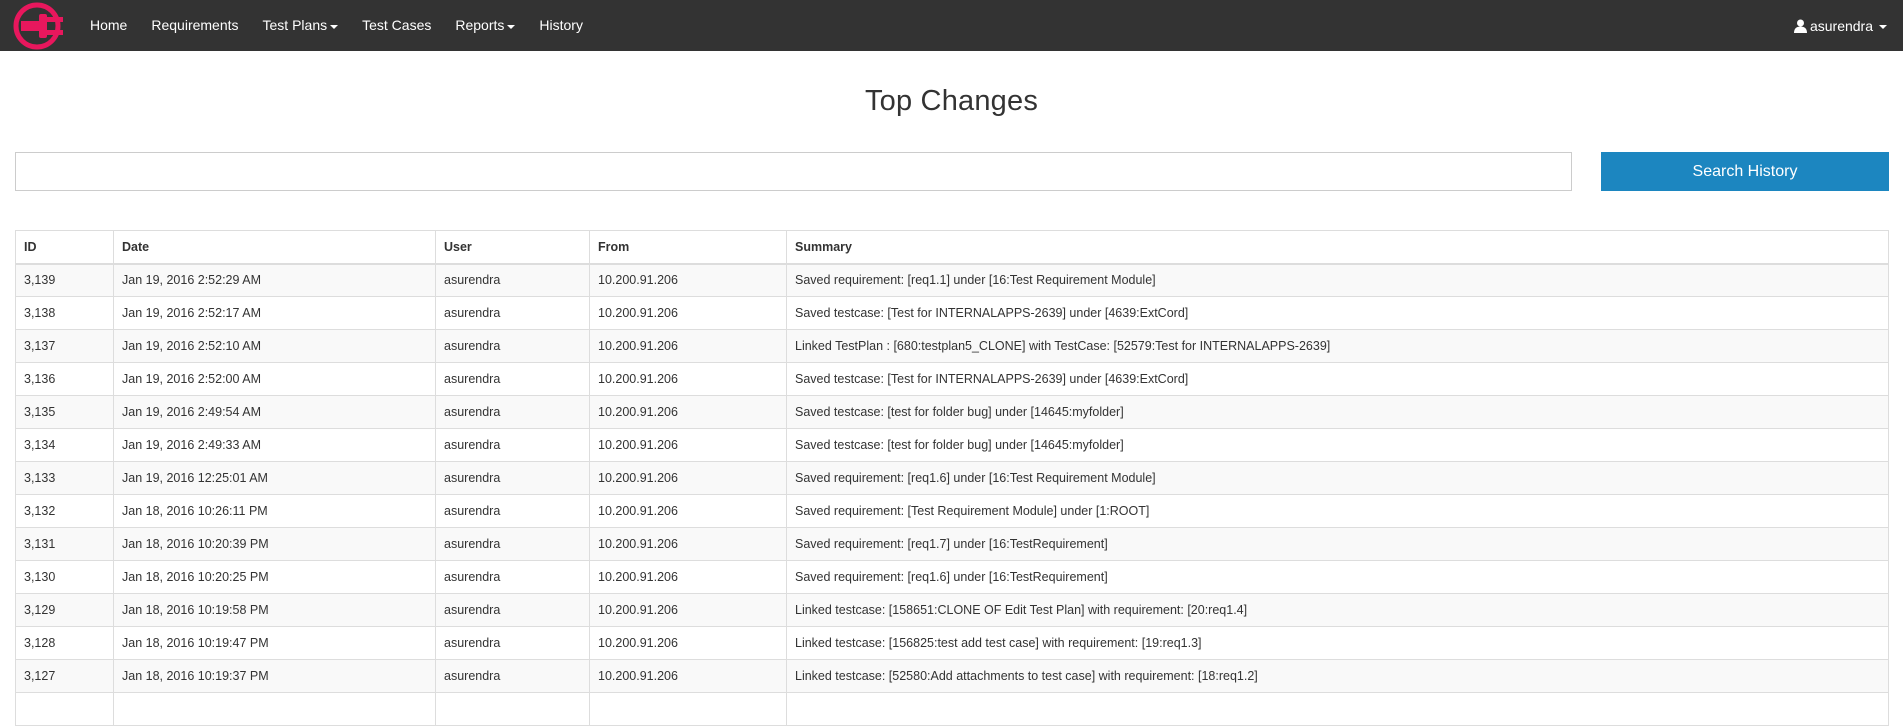 The height and width of the screenshot is (726, 1903). What do you see at coordinates (295, 25) in the screenshot?
I see `nav-item-label: Test Plans` at bounding box center [295, 25].